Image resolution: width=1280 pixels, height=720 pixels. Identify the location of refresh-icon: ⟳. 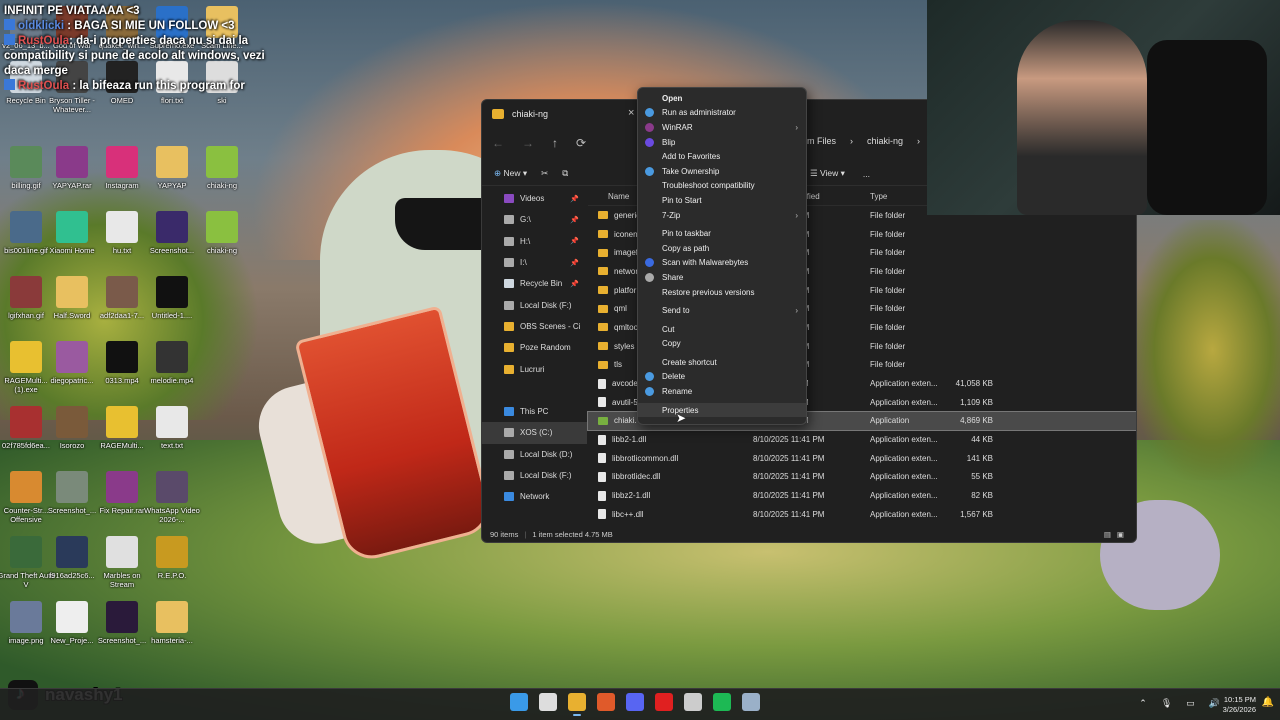
(581, 143).